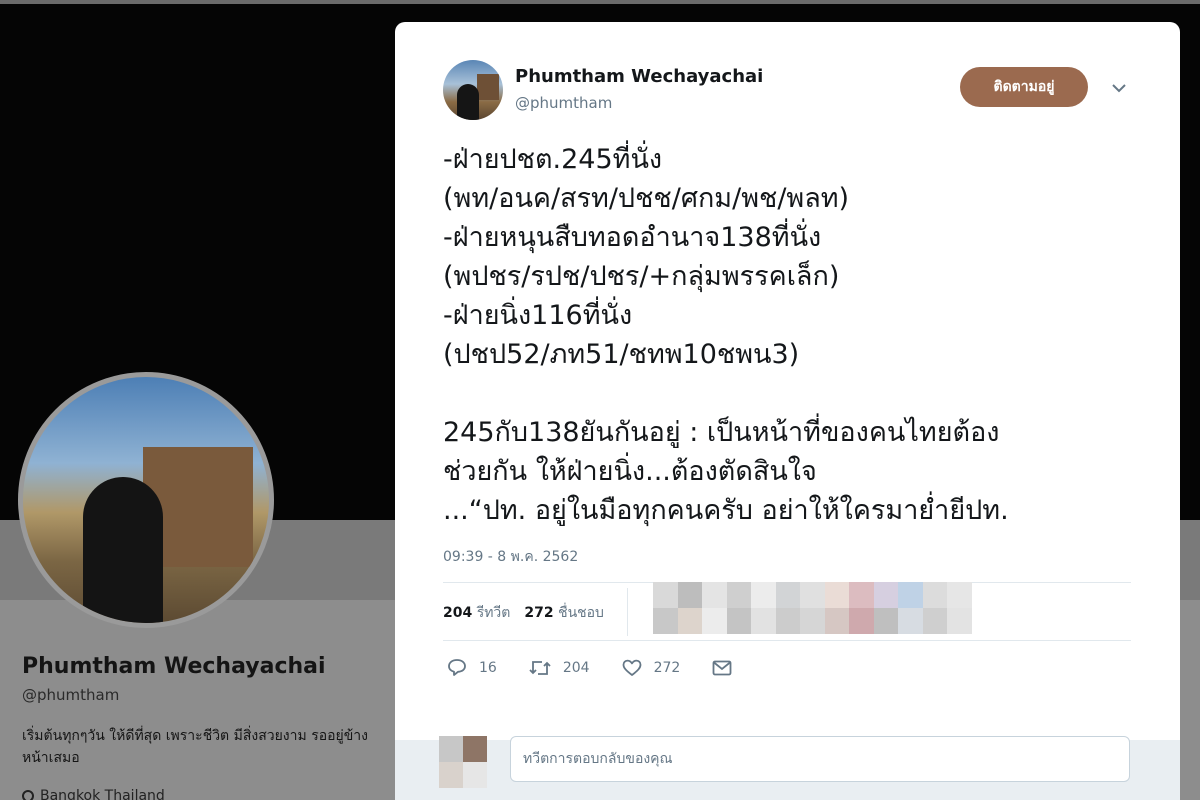  Describe the element at coordinates (639, 76) in the screenshot. I see `author-name: Phumtham Wechayachai` at that location.